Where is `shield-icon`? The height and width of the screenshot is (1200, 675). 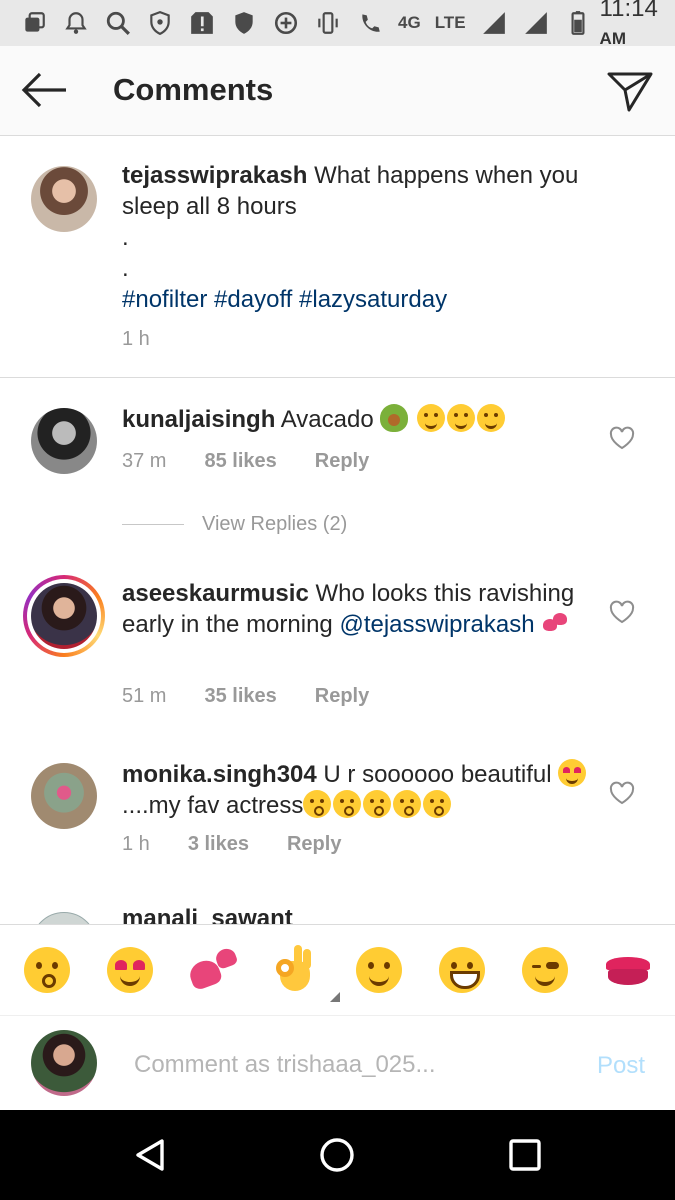
shield-icon is located at coordinates (160, 23).